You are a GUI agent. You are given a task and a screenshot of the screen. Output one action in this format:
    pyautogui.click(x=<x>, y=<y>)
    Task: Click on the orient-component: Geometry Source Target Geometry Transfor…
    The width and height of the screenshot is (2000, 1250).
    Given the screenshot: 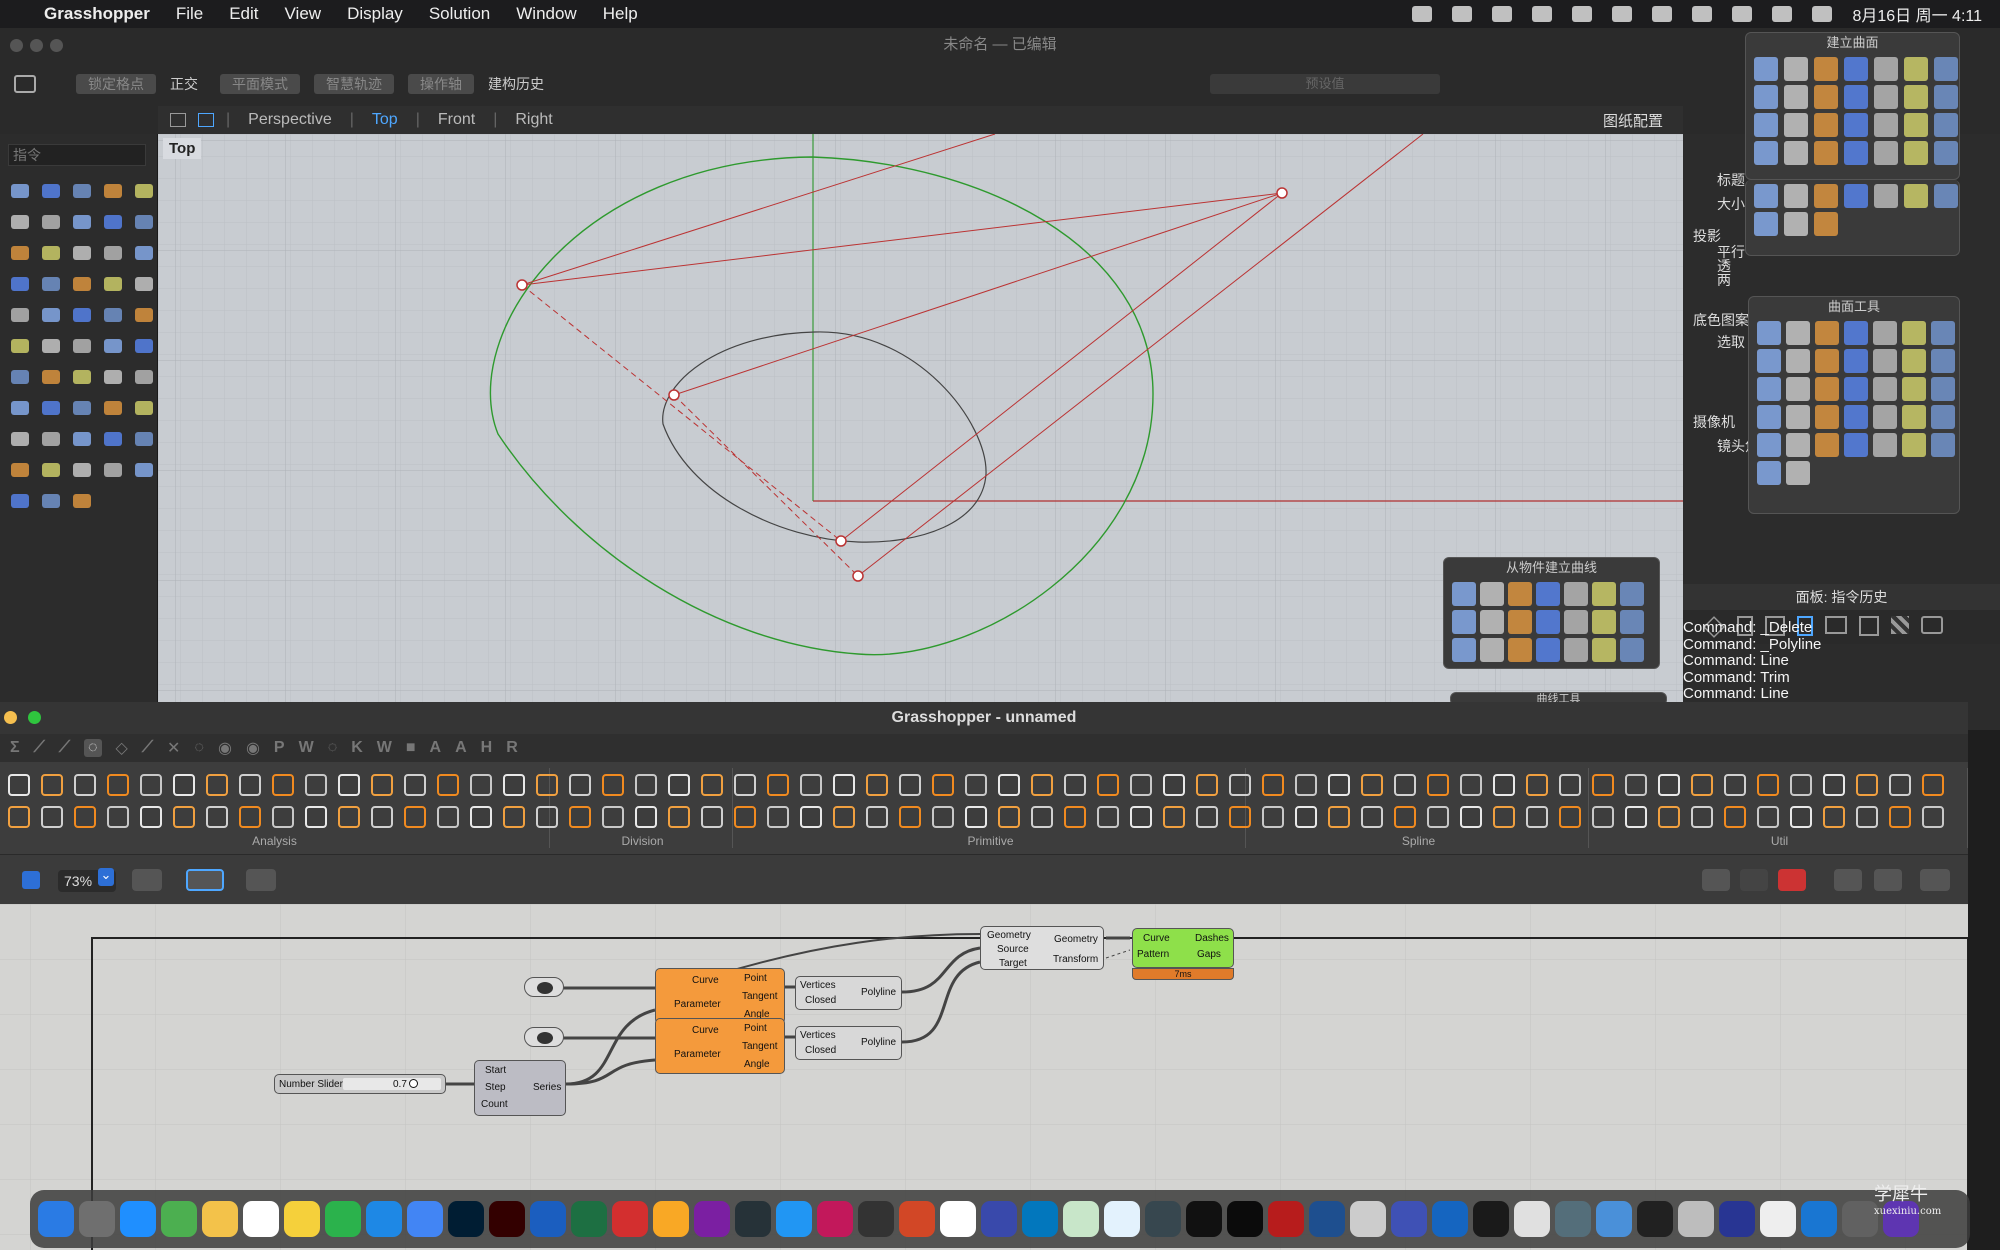 What is the action you would take?
    pyautogui.click(x=1042, y=948)
    